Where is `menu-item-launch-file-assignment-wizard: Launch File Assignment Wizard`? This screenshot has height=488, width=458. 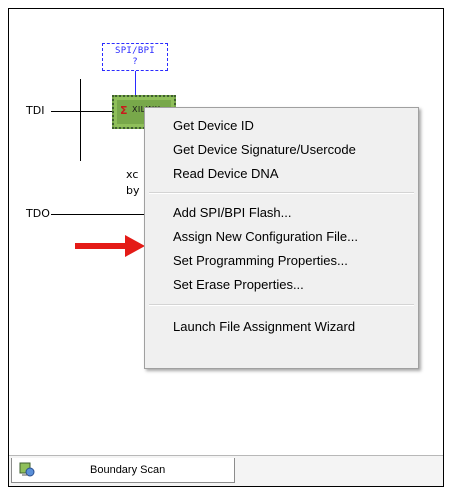
menu-item-launch-file-assignment-wizard: Launch File Assignment Wizard is located at coordinates (281, 327).